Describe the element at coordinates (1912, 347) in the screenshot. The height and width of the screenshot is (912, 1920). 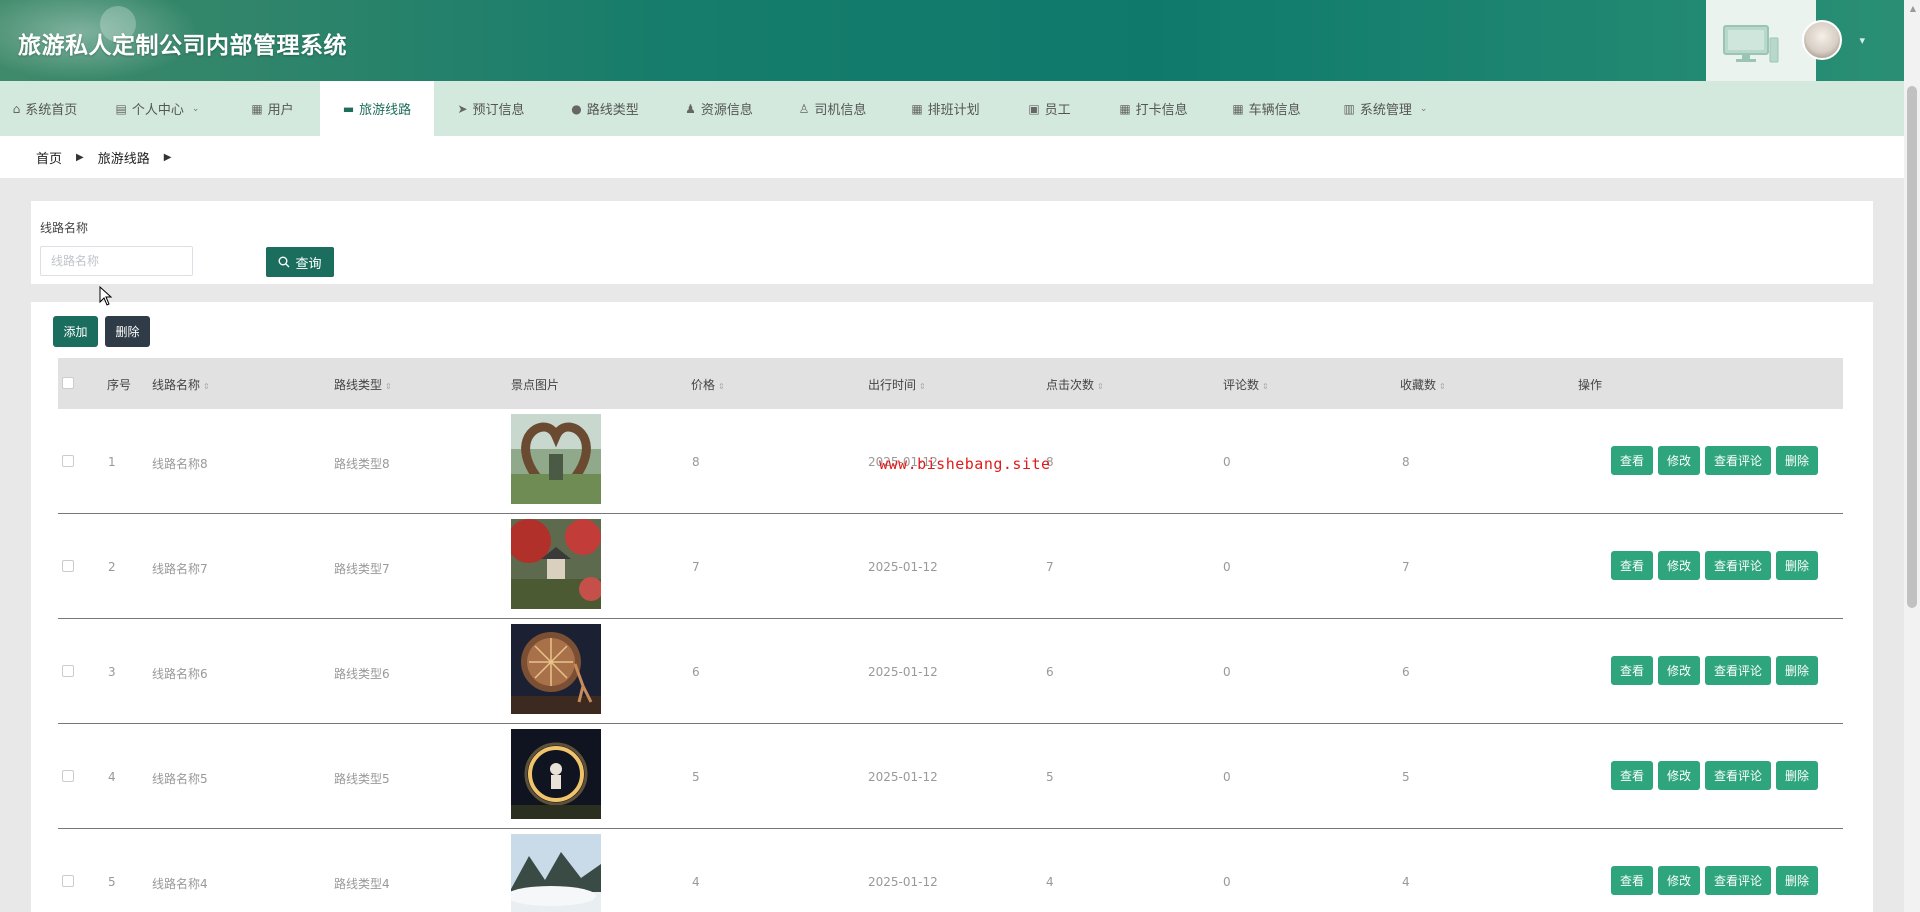
I see `scroll-thumb` at that location.